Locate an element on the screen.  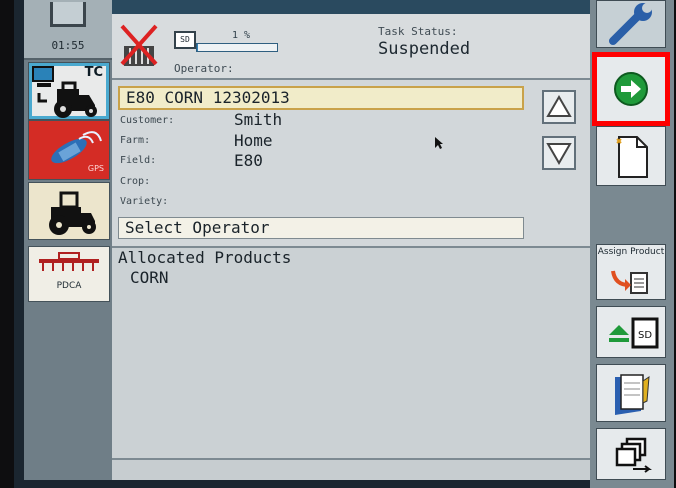
gps-tile: GPS is located at coordinates (69, 150).